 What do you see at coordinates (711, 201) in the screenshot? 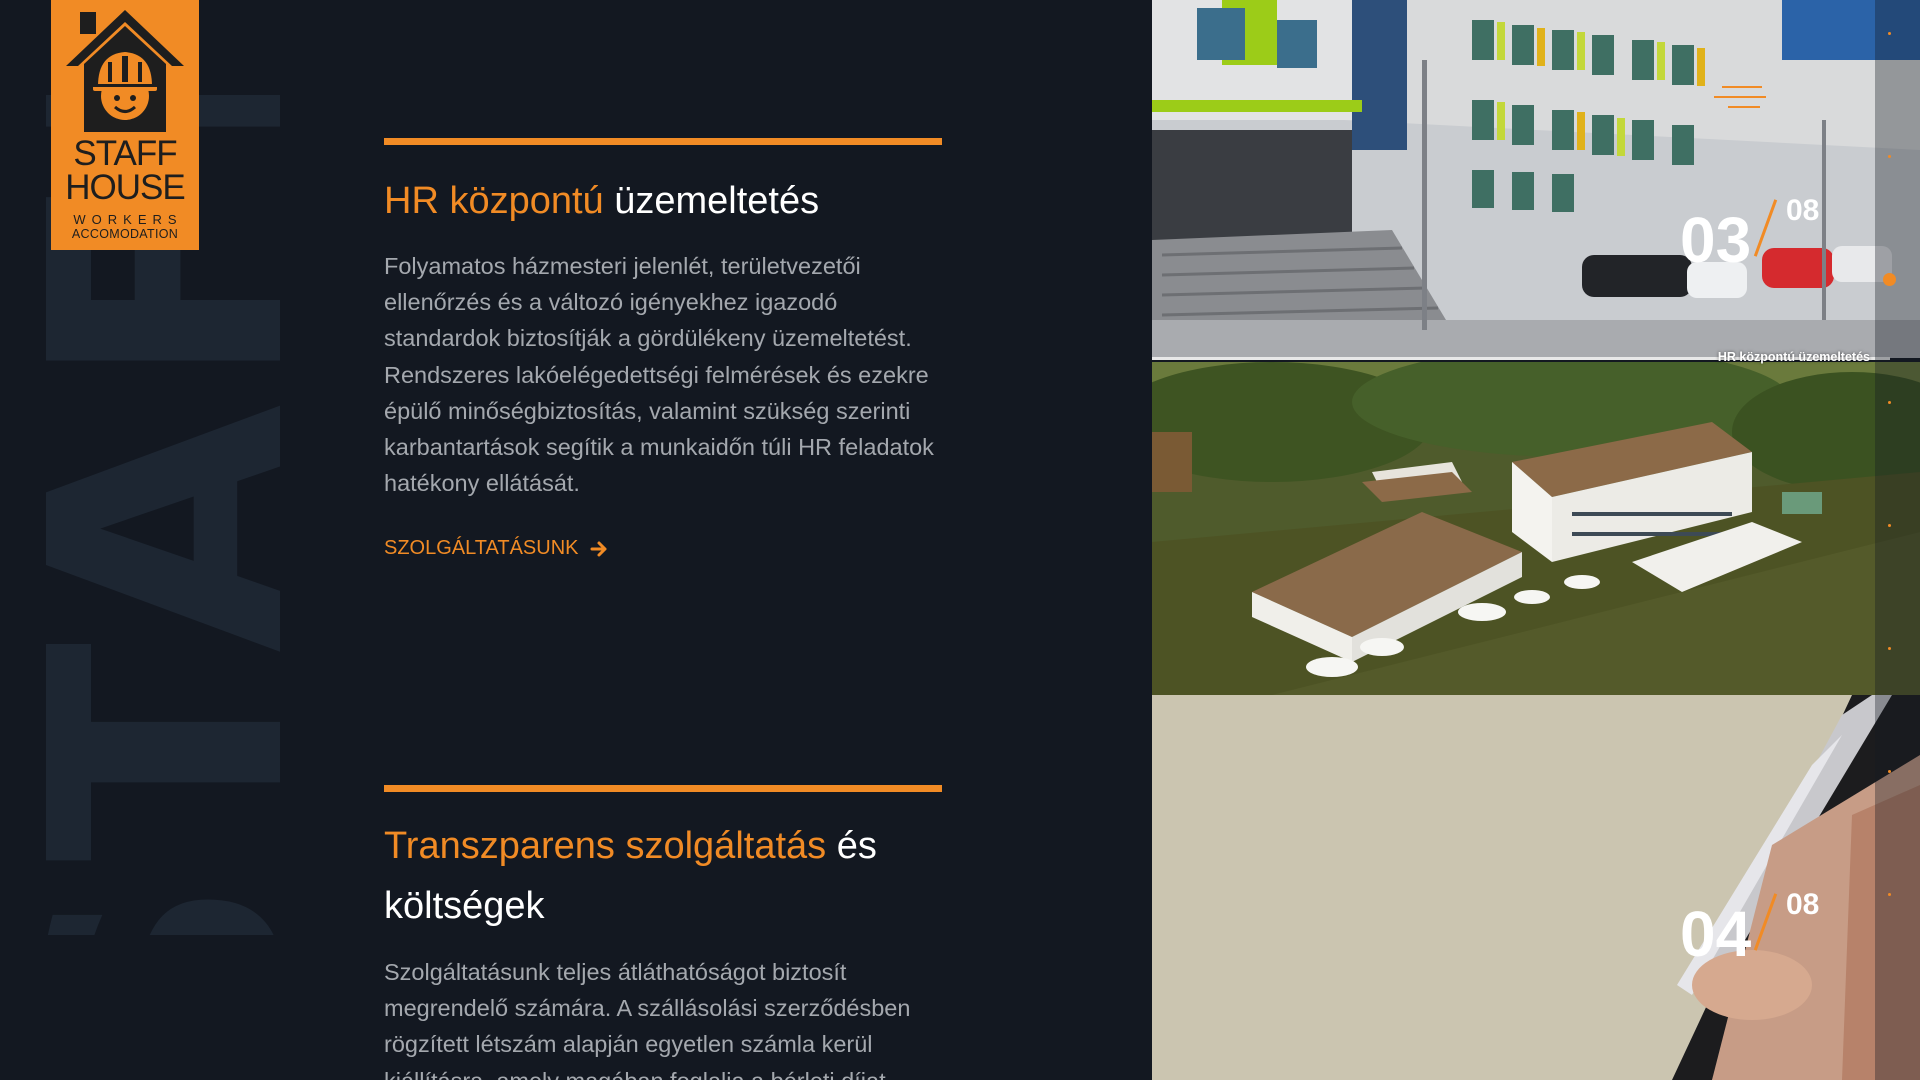
I see `section-title-rest: üzemeltetés` at bounding box center [711, 201].